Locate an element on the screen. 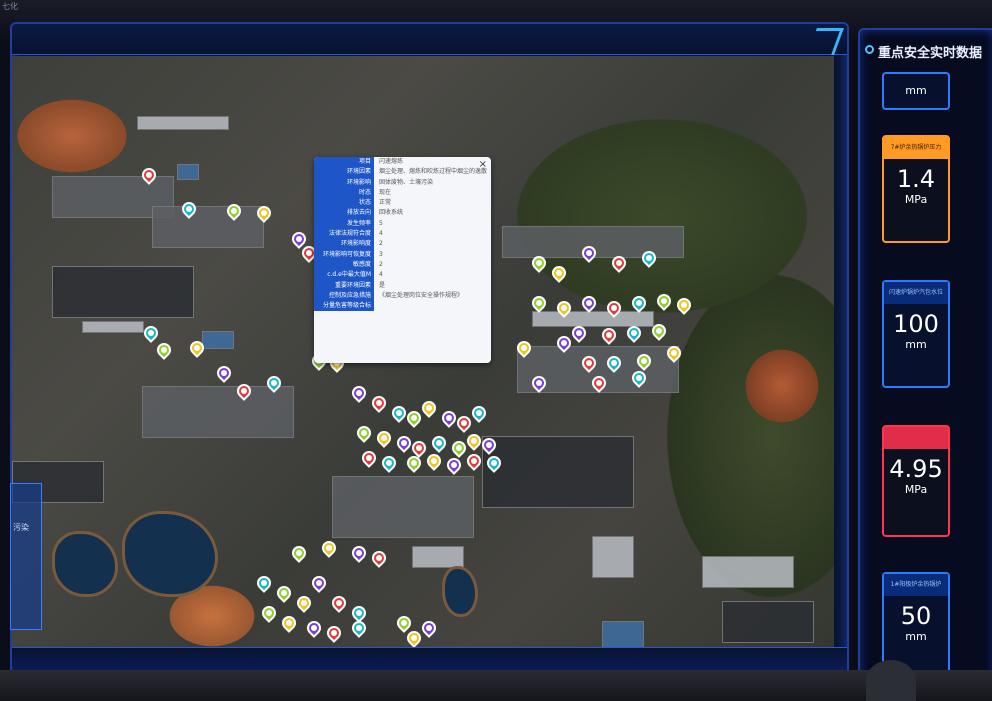 The width and height of the screenshot is (992, 701). popup-key: 敏感度 is located at coordinates (344, 265).